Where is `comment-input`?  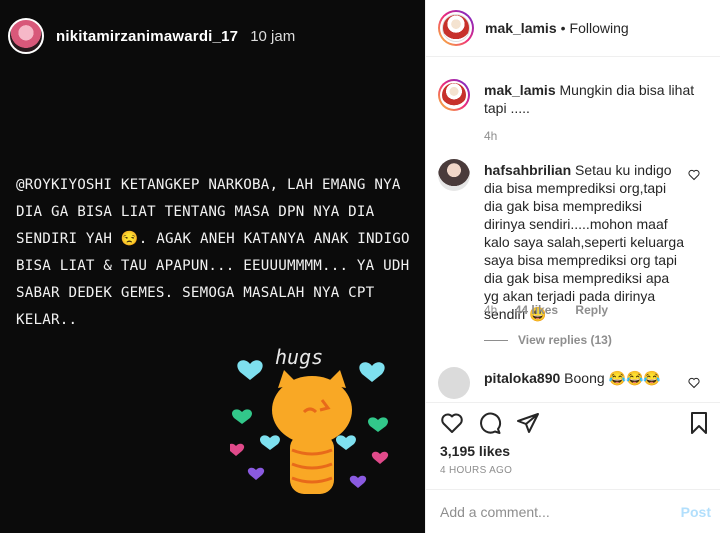
comment-input is located at coordinates (550, 512).